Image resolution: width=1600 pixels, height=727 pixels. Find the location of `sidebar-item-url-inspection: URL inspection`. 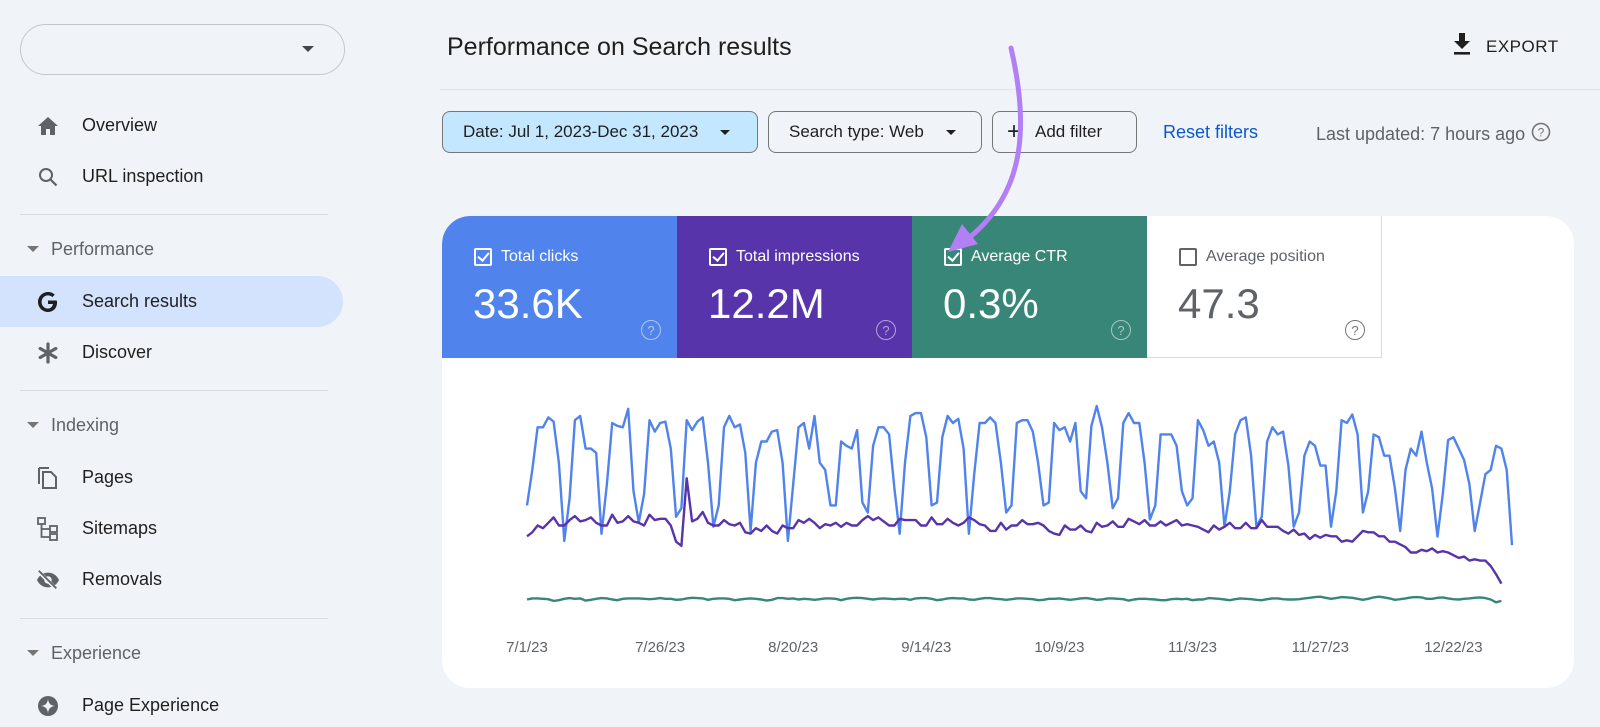

sidebar-item-url-inspection: URL inspection is located at coordinates (171, 176).